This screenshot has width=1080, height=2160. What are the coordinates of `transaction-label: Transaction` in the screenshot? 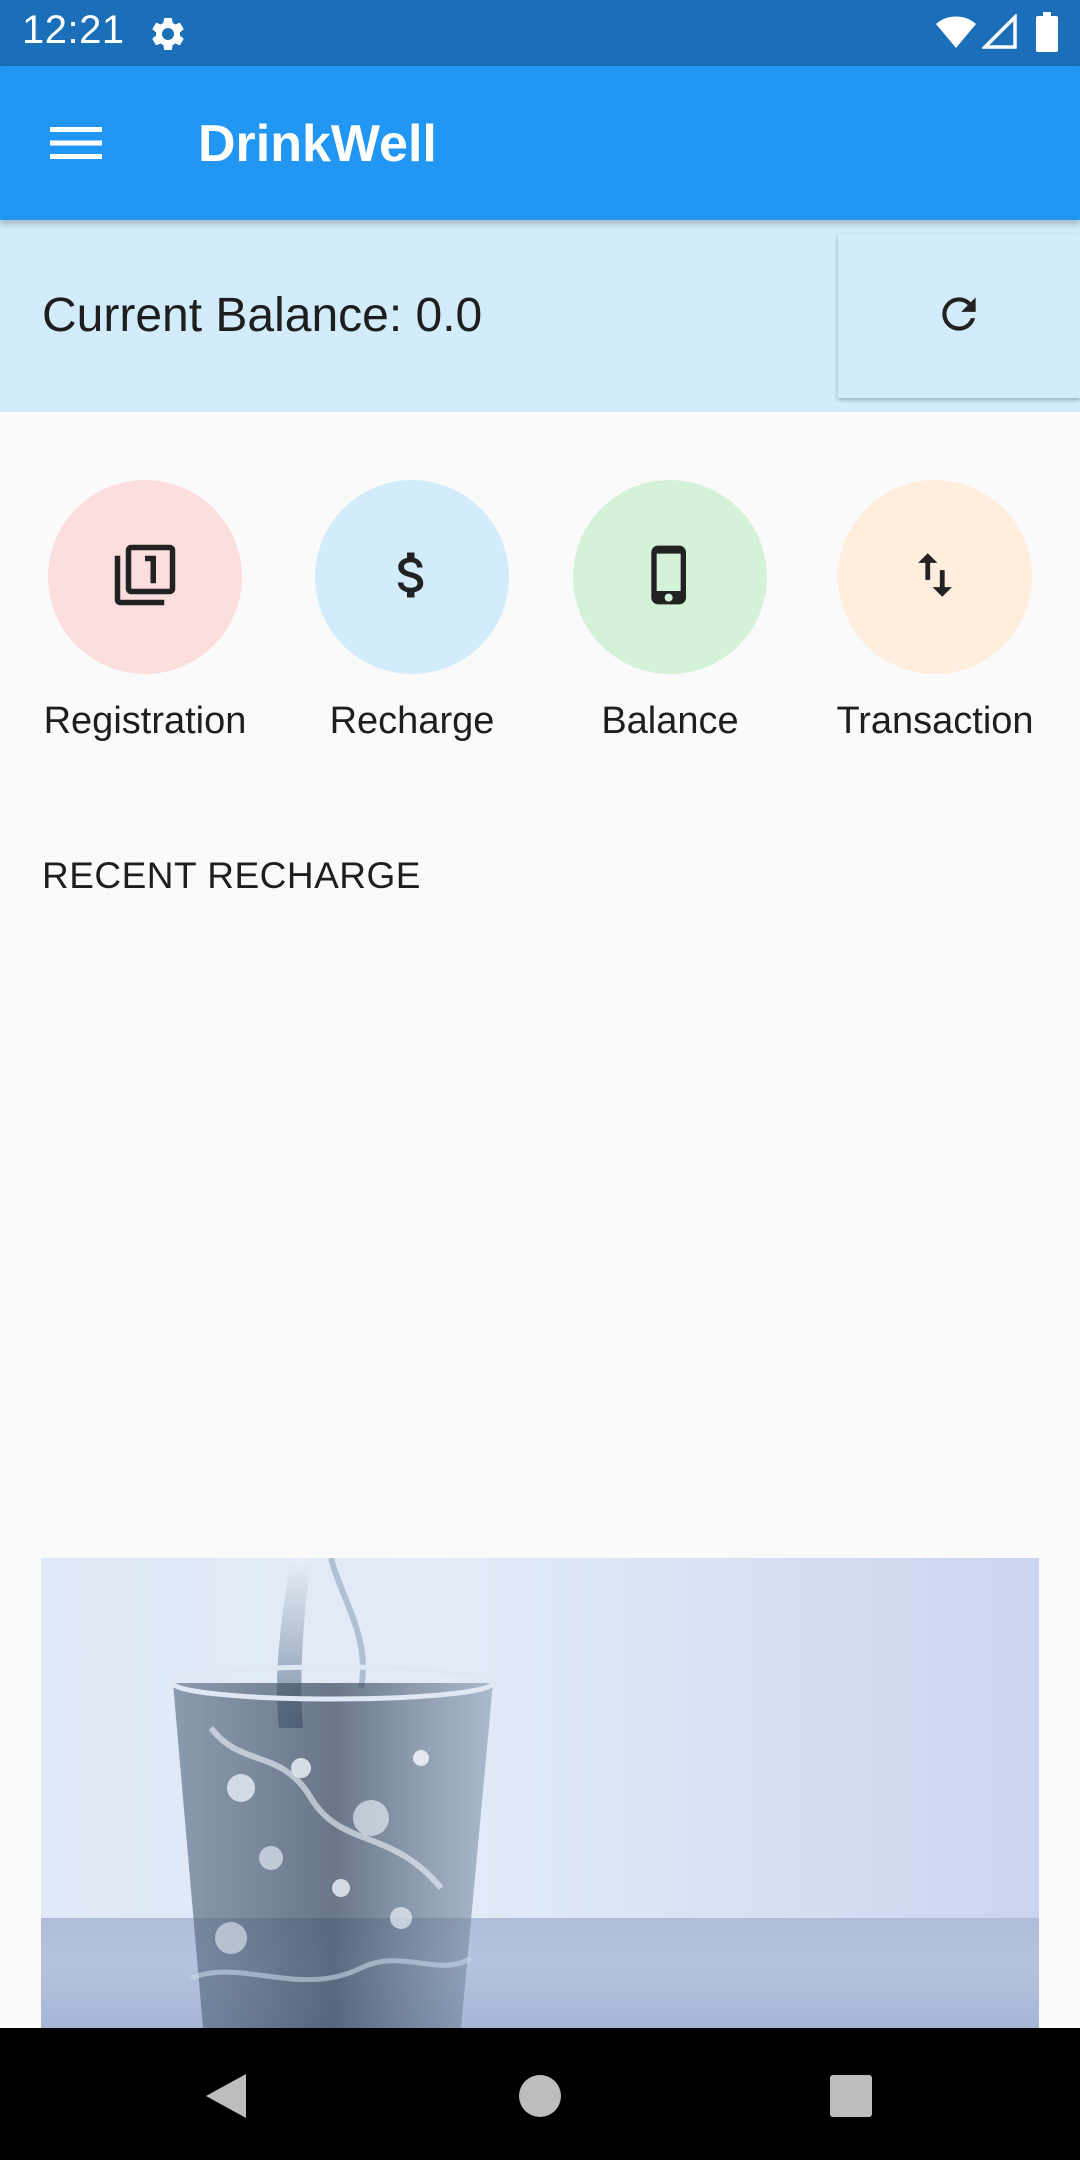 It's located at (935, 721).